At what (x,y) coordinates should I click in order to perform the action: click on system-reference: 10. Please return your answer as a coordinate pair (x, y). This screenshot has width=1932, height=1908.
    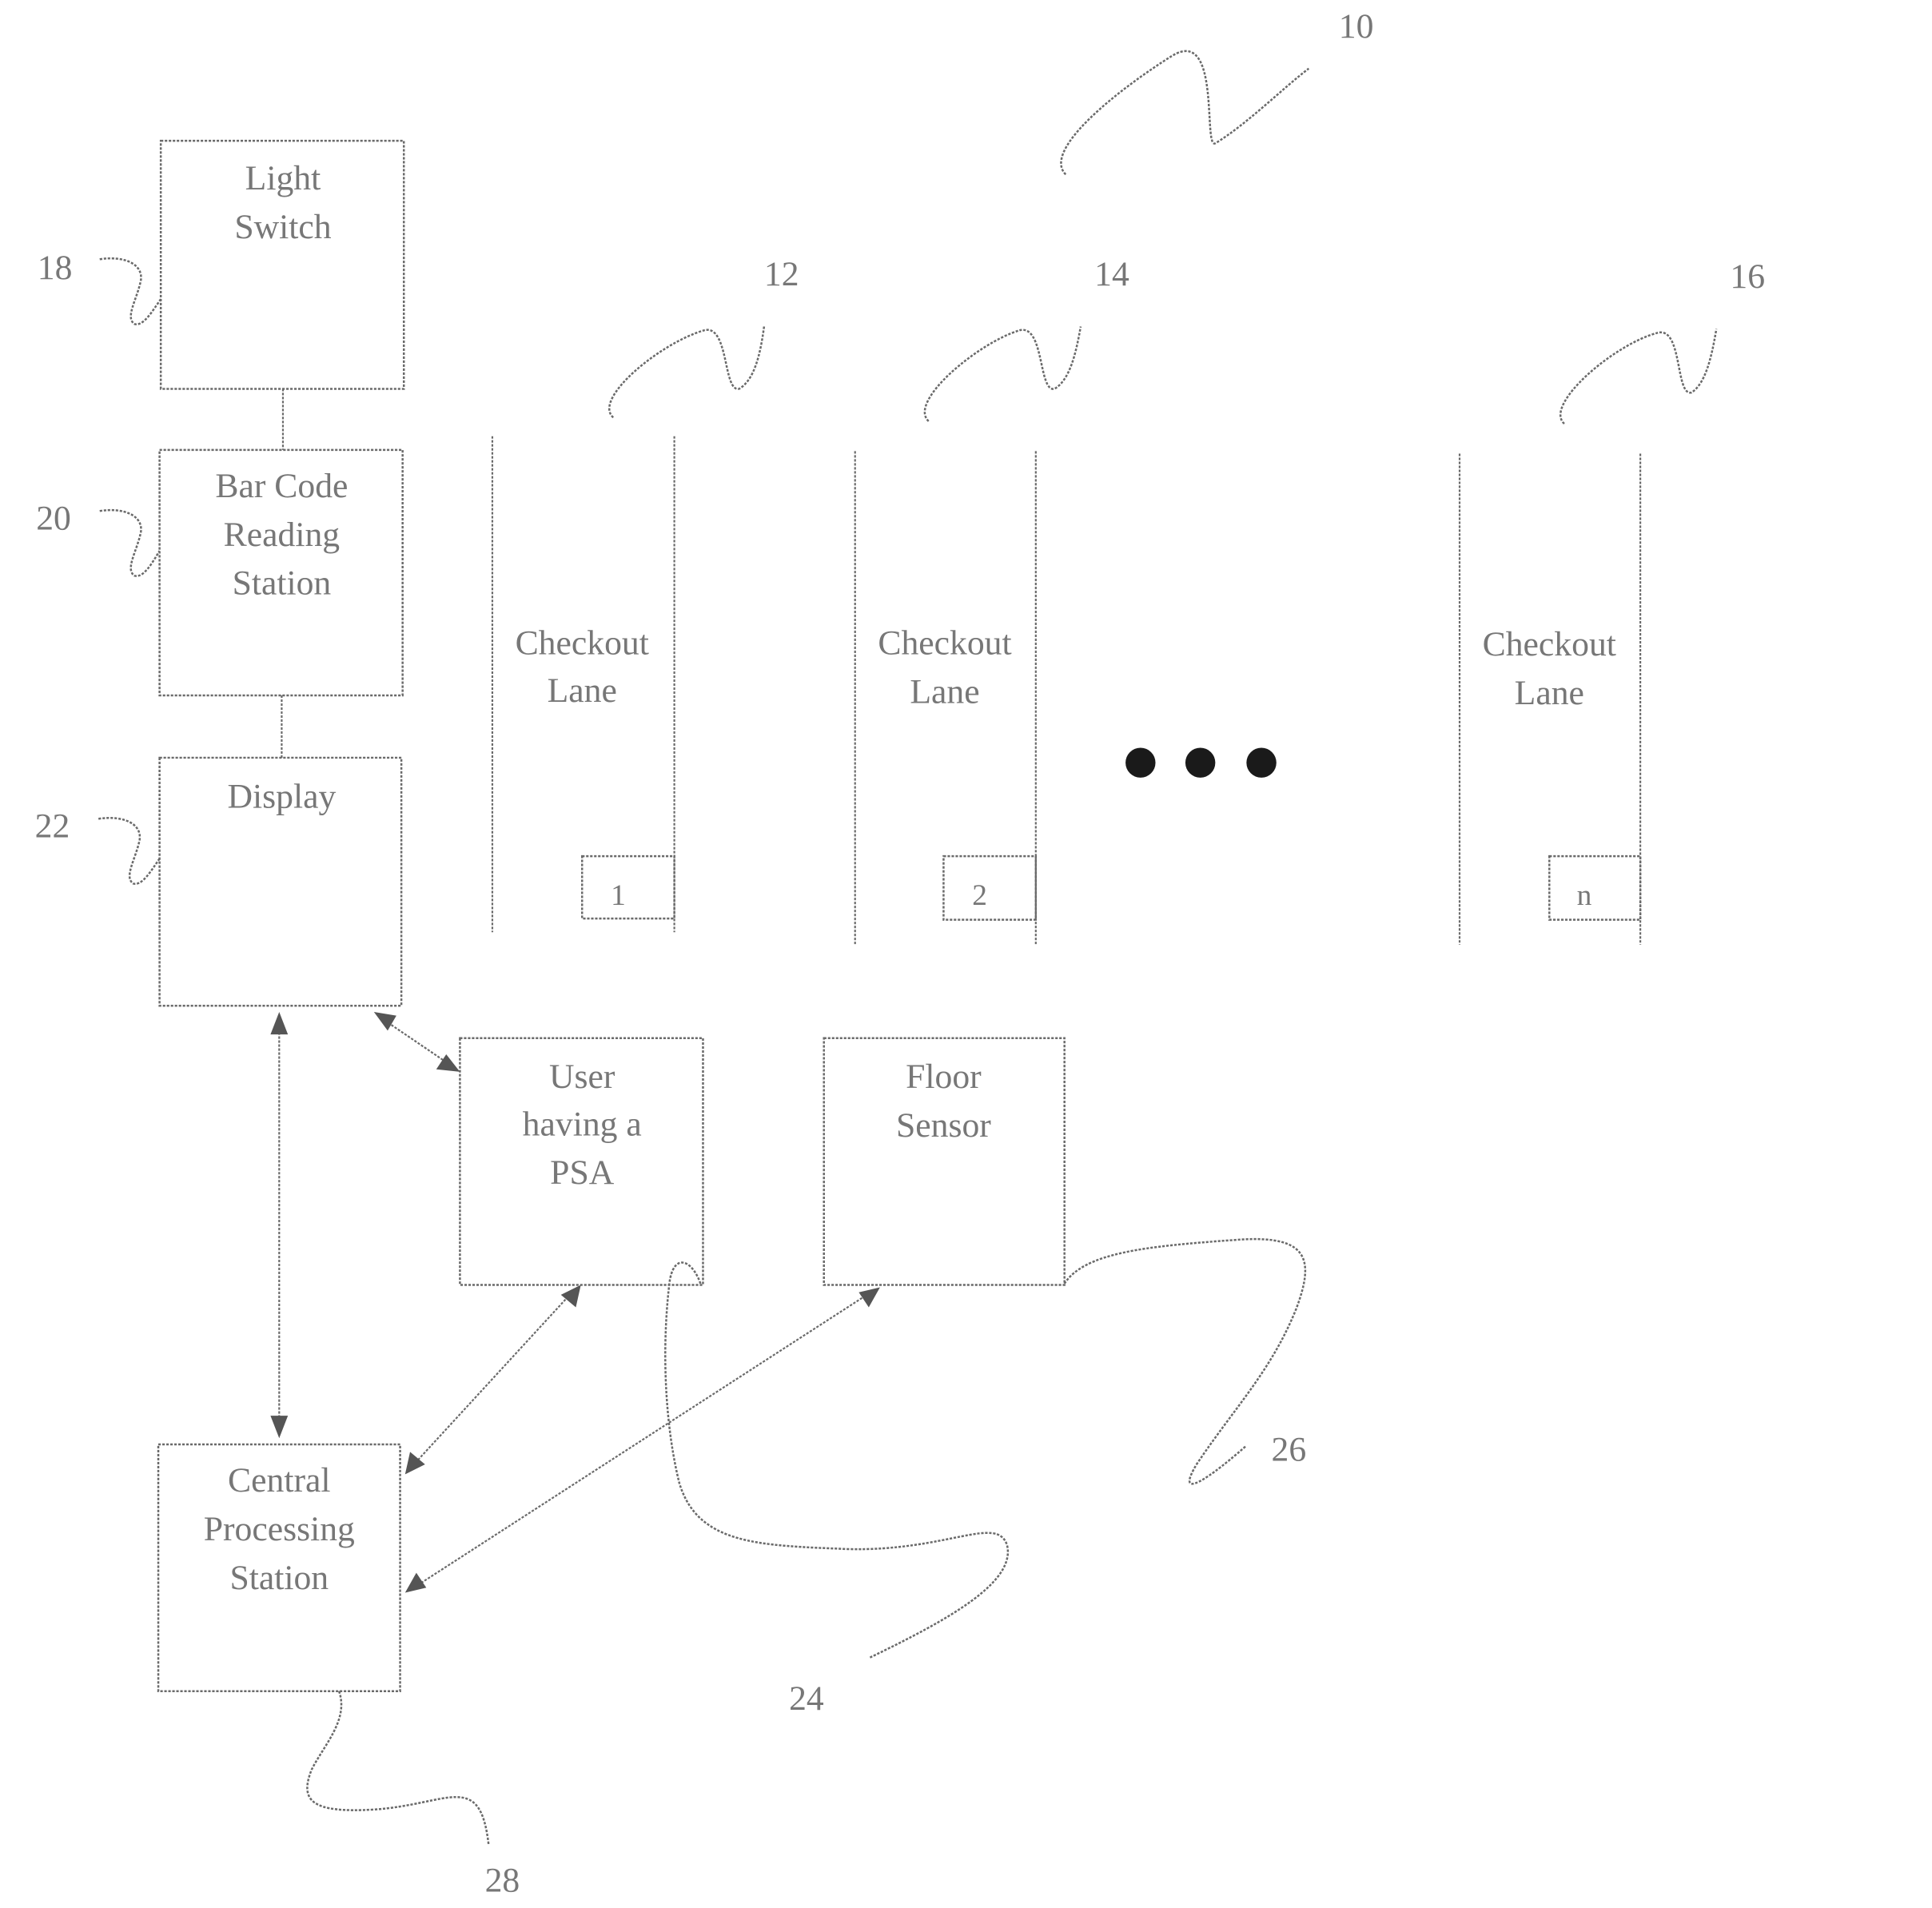
    Looking at the image, I should click on (1217, 91).